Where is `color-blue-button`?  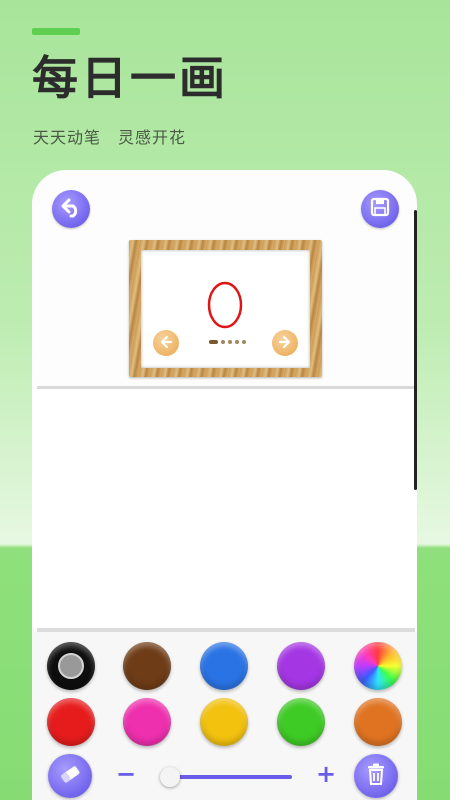 color-blue-button is located at coordinates (224, 666).